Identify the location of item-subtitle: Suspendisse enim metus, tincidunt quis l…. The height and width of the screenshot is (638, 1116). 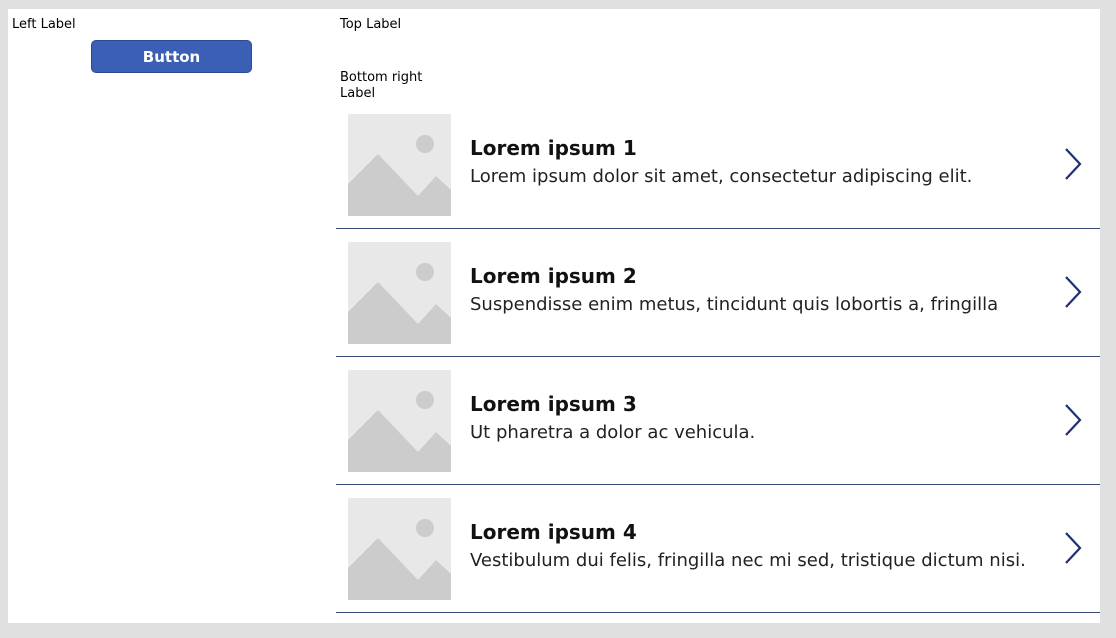
(734, 304).